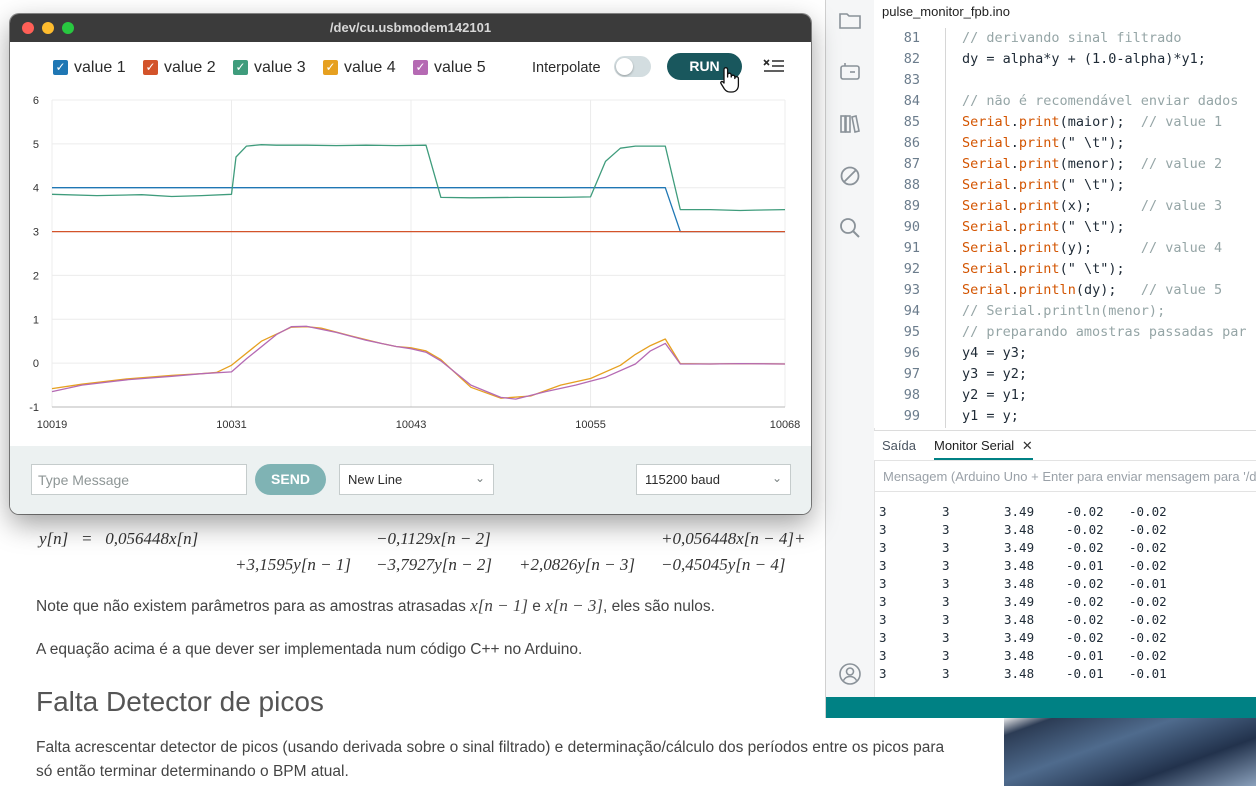 The image size is (1256, 786). I want to click on code-line: 87 Serial.print(menor); // value 2, so click(1065, 164).